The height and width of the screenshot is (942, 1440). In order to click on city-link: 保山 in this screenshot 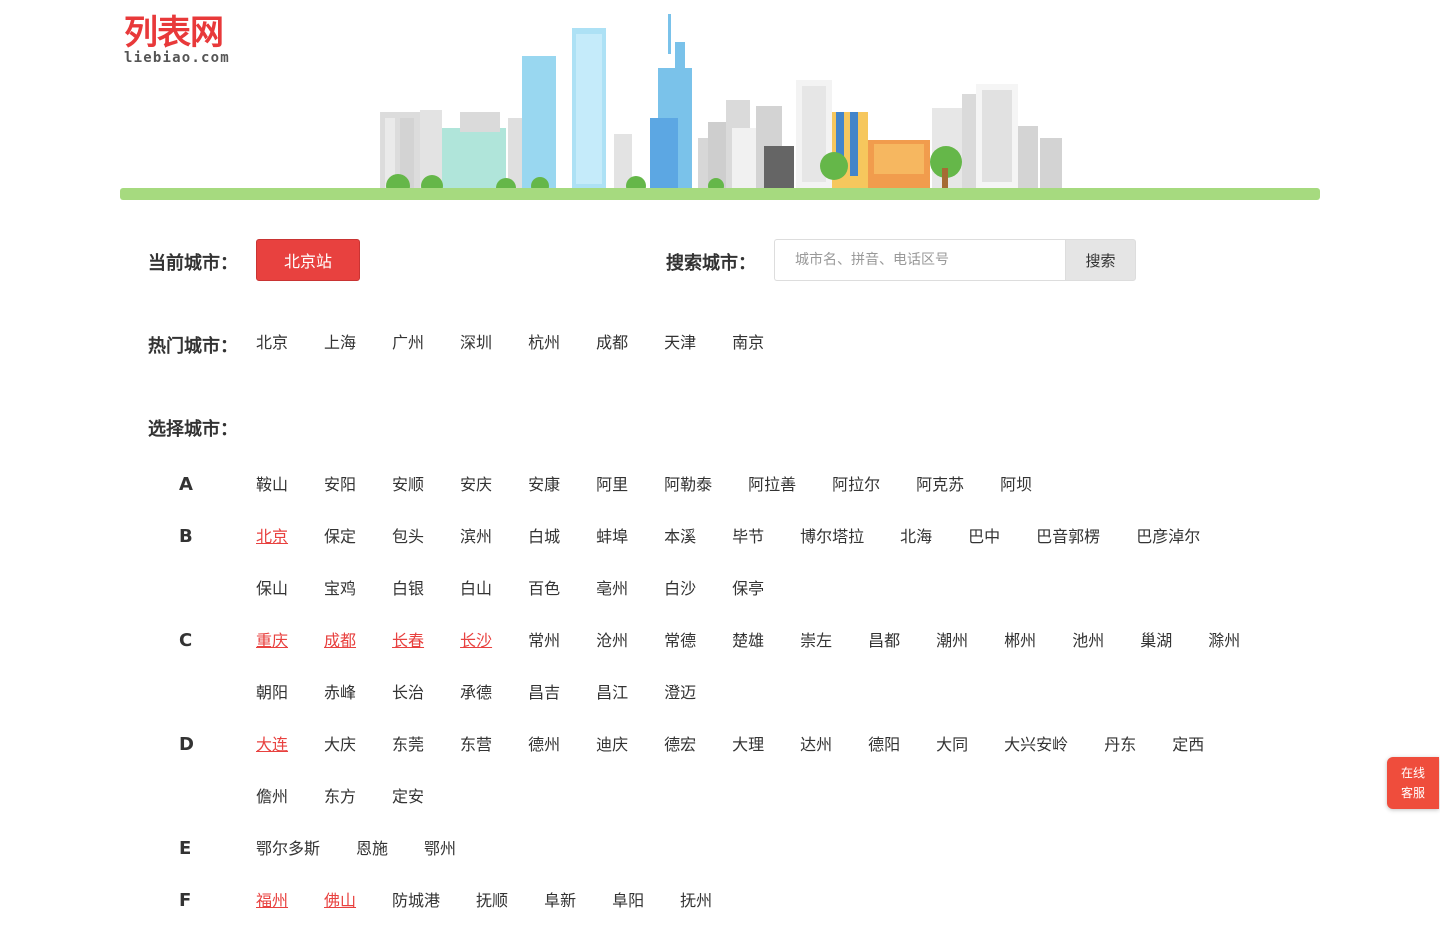, I will do `click(272, 589)`.